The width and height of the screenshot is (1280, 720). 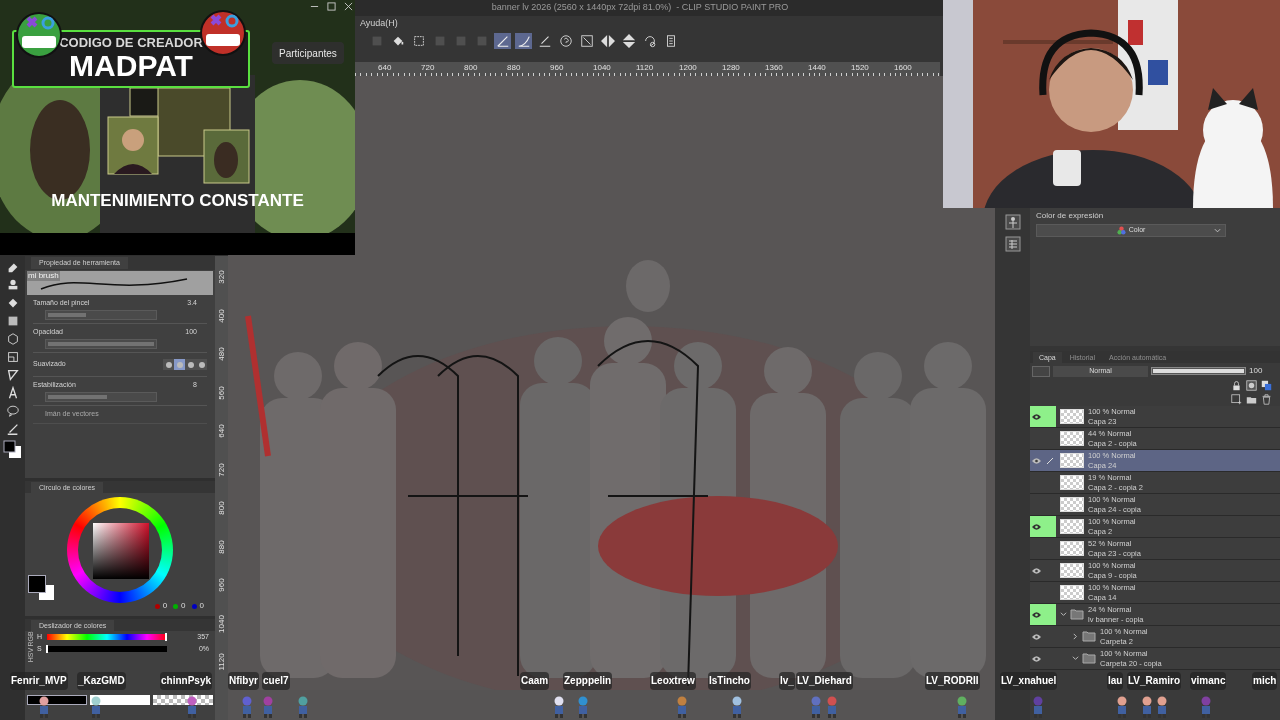 What do you see at coordinates (787, 681) in the screenshot?
I see `chat-name: lv_` at bounding box center [787, 681].